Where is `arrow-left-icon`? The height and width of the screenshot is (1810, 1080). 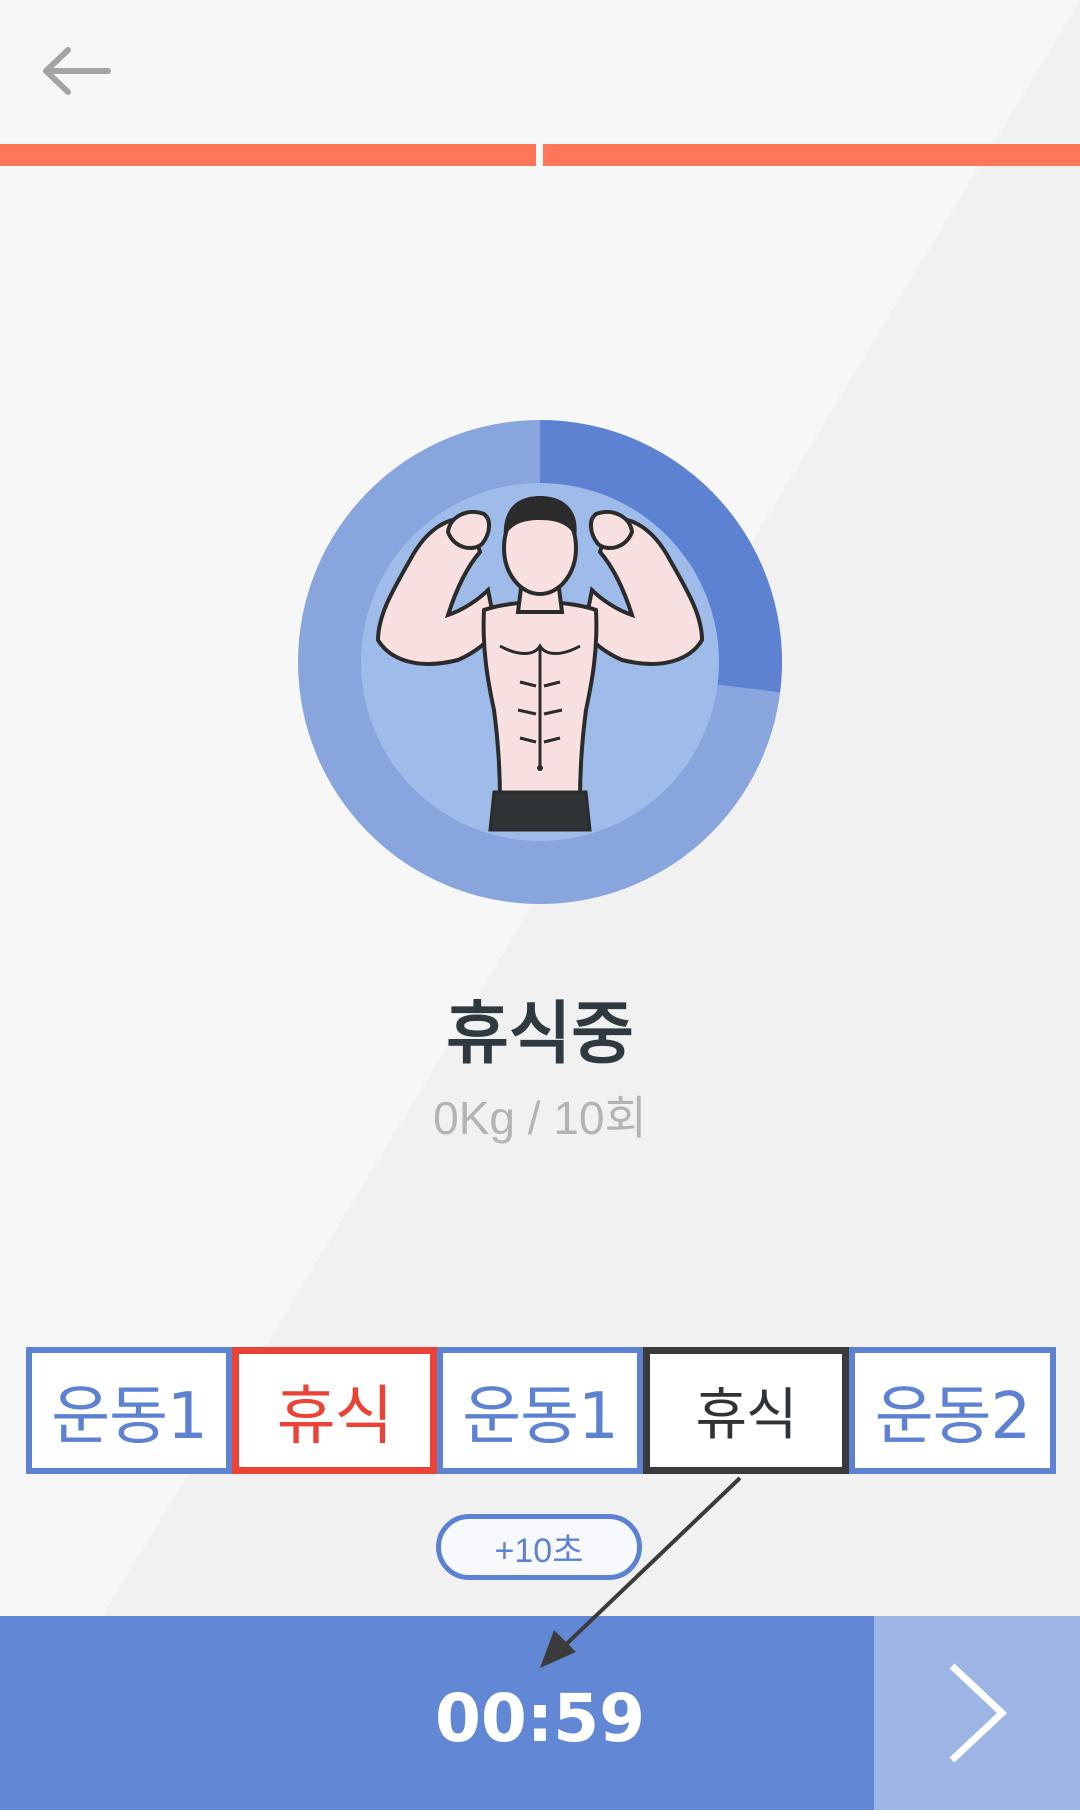 arrow-left-icon is located at coordinates (77, 71).